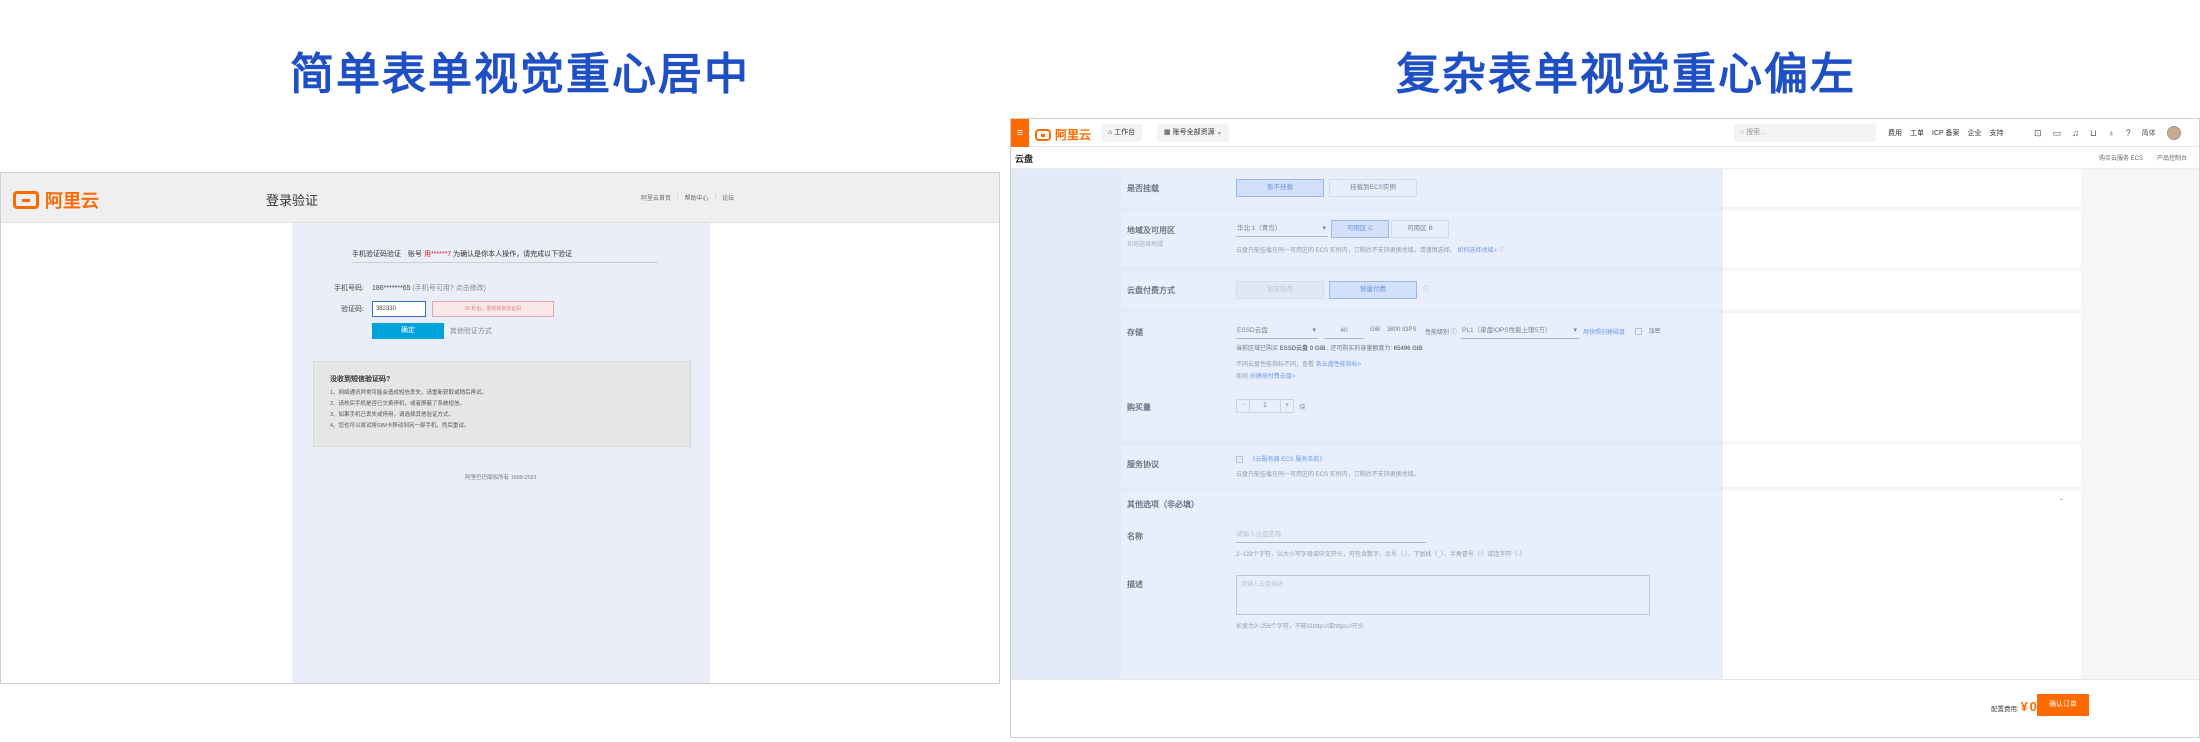 This screenshot has width=2200, height=742. Describe the element at coordinates (2061, 502) in the screenshot. I see `chevron-up-icon: ⌃` at that location.